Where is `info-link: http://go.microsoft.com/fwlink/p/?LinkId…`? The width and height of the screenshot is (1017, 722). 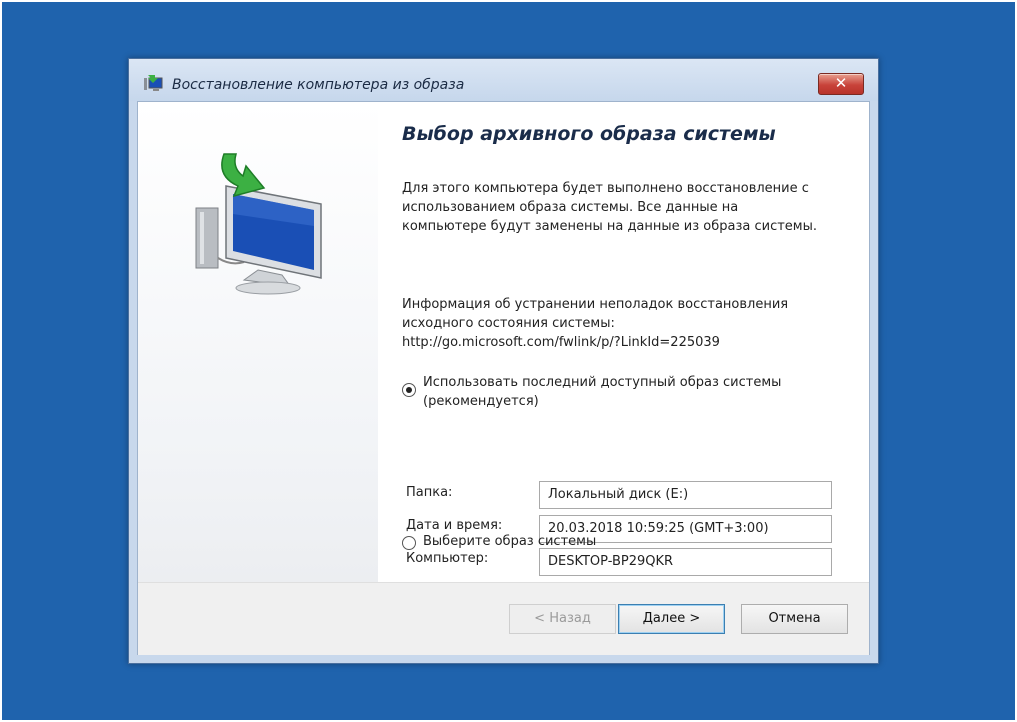 info-link: http://go.microsoft.com/fwlink/p/?LinkId… is located at coordinates (617, 342).